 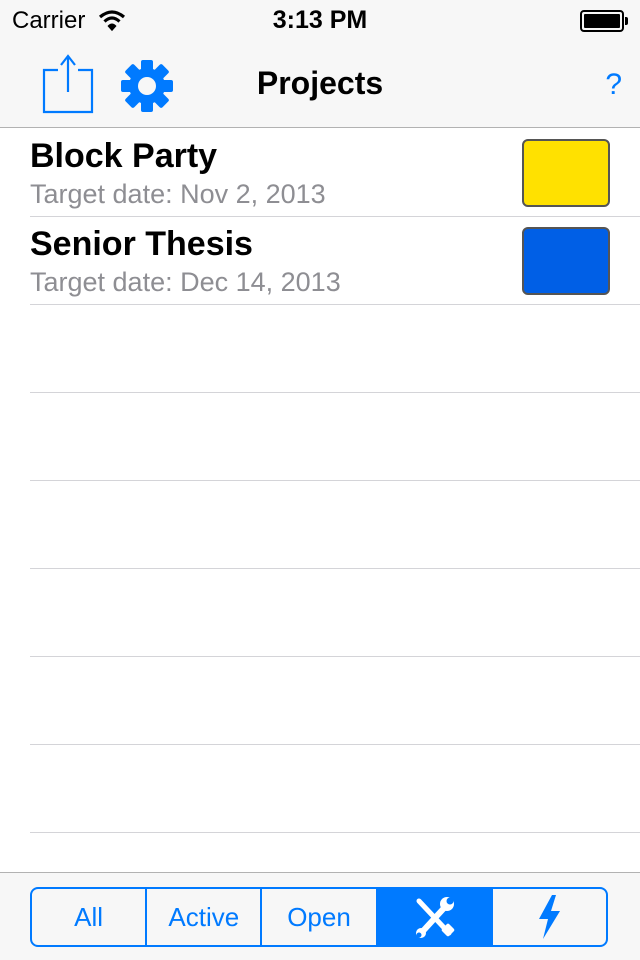 What do you see at coordinates (205, 917) in the screenshot?
I see `filter-active-segment: Active` at bounding box center [205, 917].